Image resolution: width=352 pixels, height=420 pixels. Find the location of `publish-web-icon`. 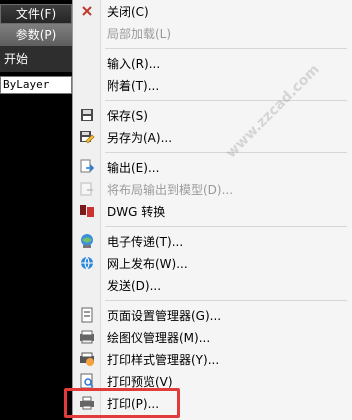

publish-web-icon is located at coordinates (87, 263).